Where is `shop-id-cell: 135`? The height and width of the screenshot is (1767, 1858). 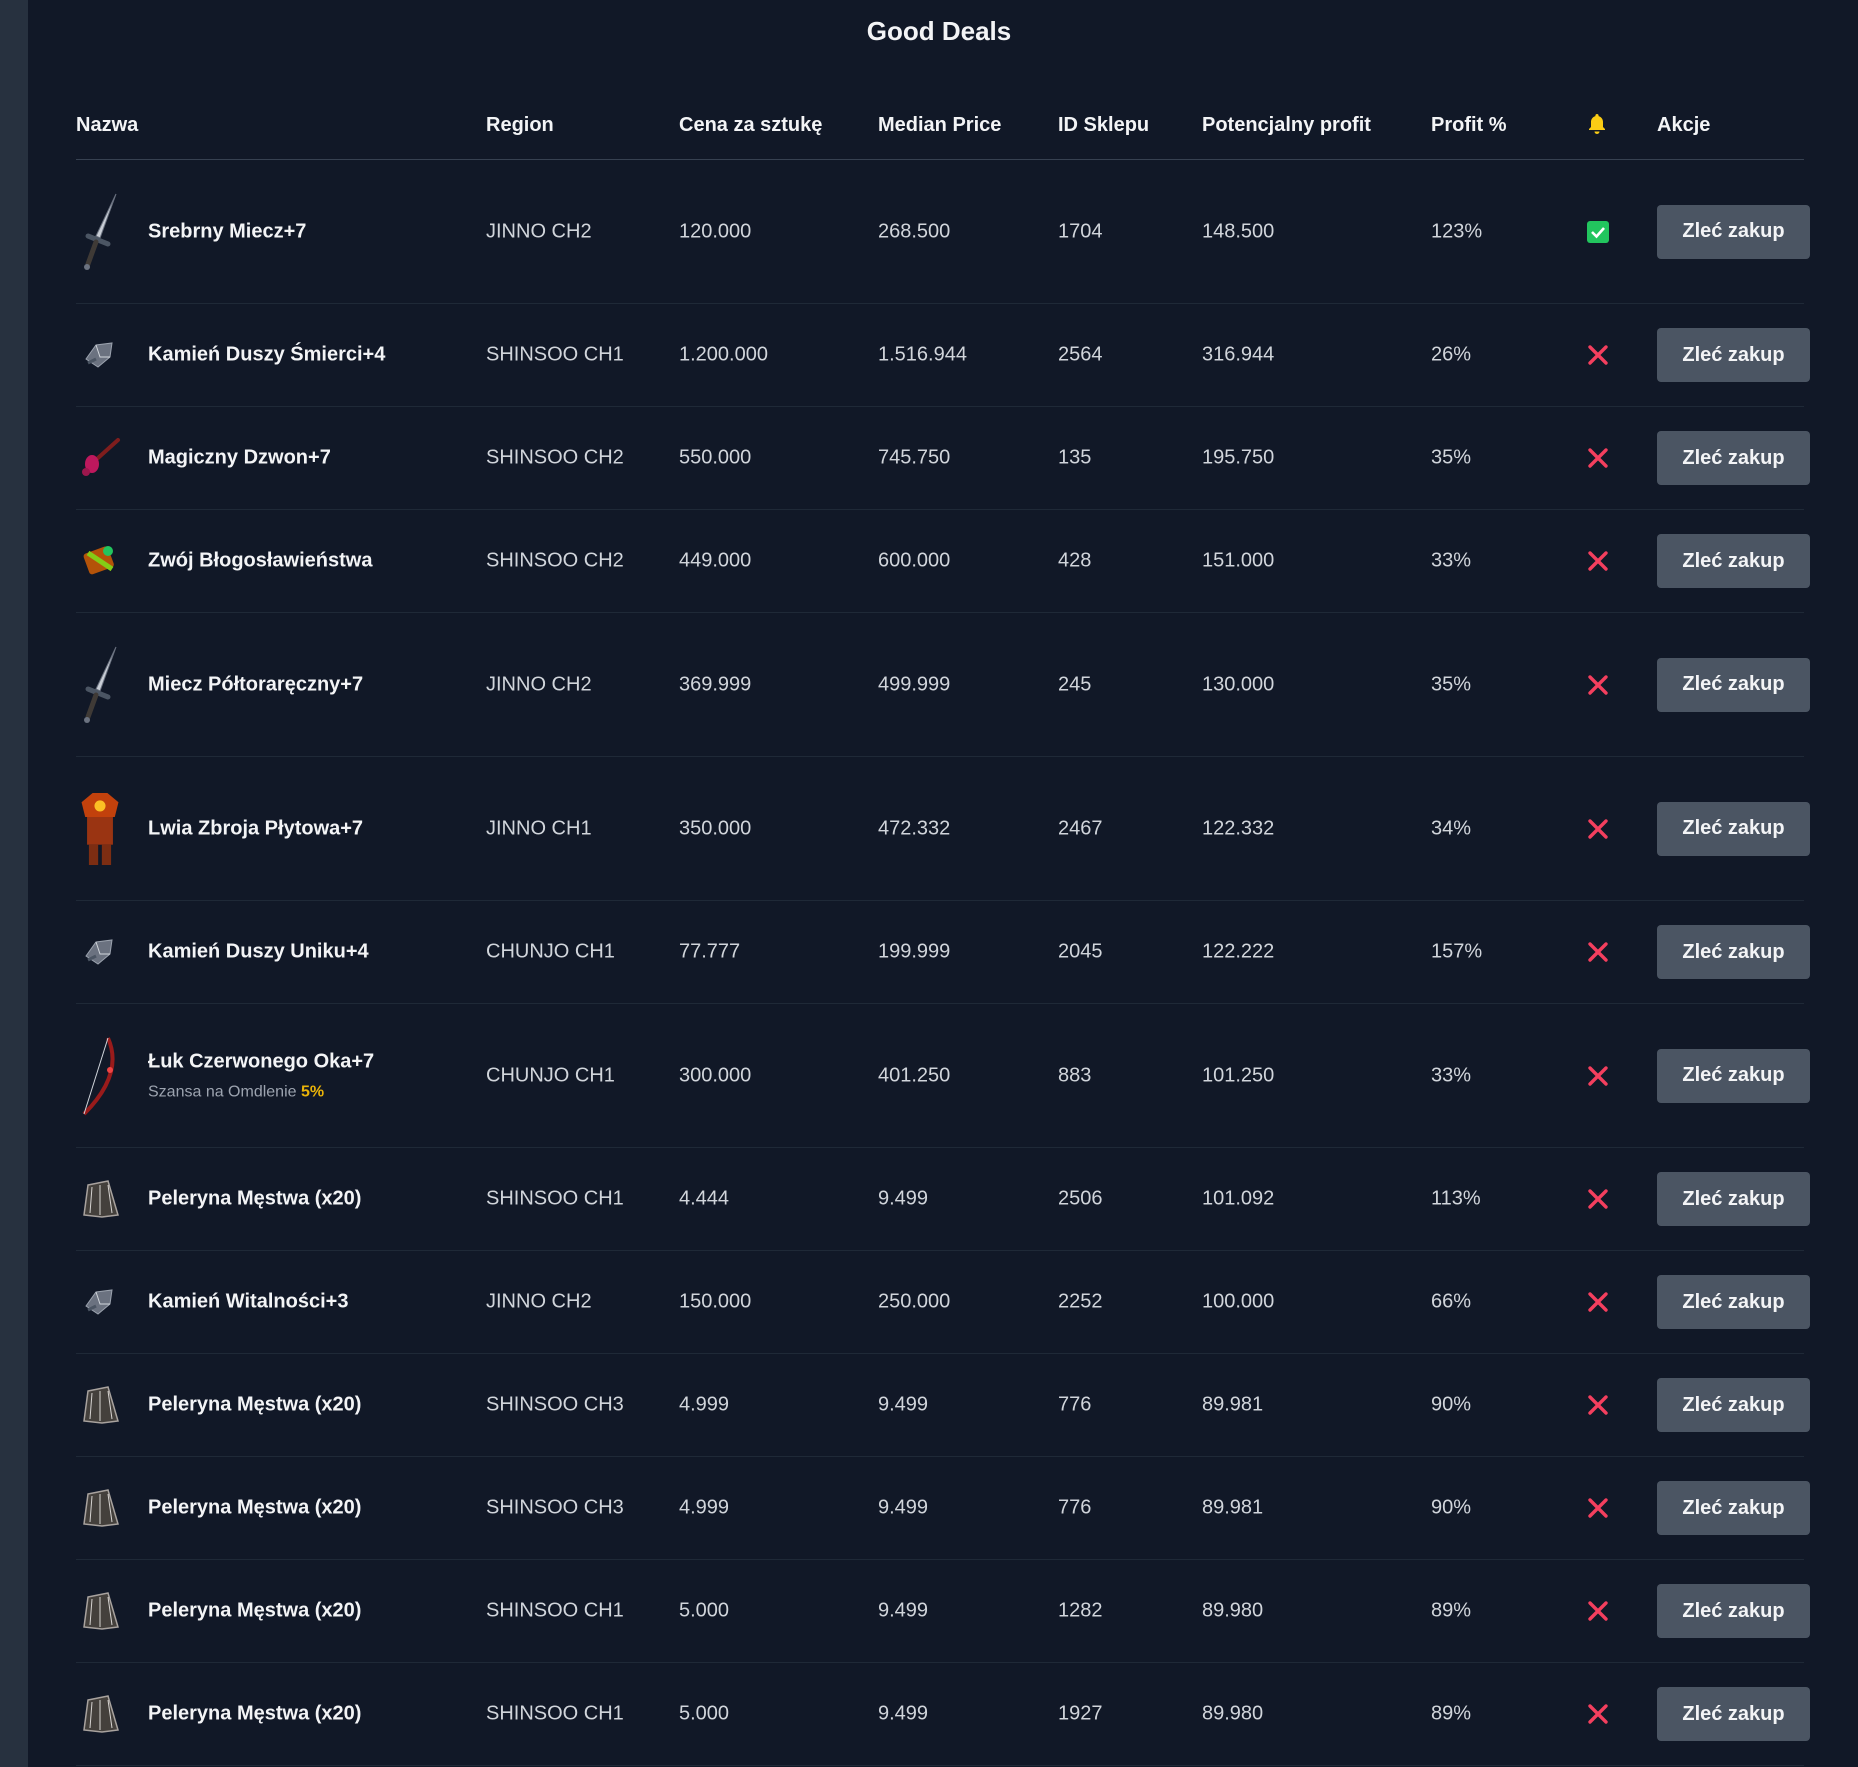 shop-id-cell: 135 is located at coordinates (1075, 457).